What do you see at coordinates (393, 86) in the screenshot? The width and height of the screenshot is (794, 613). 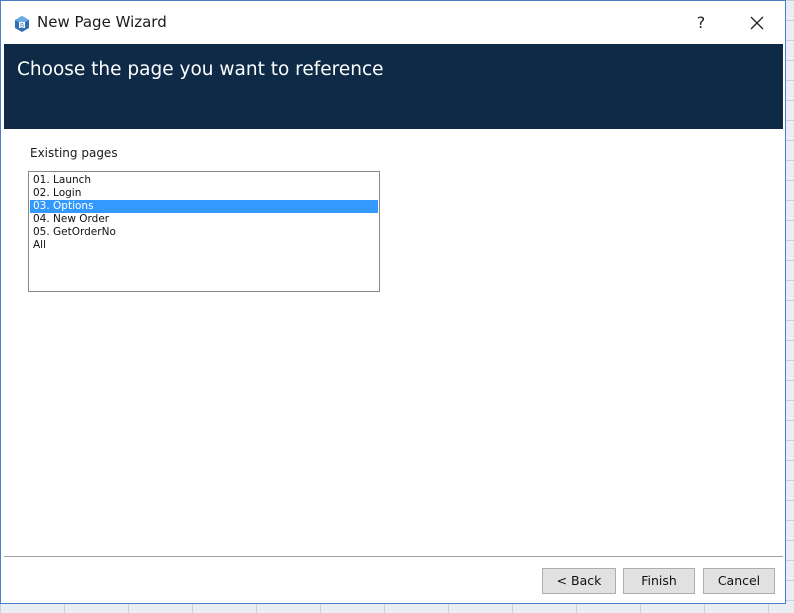 I see `header-banner: Choose the page you want to reference` at bounding box center [393, 86].